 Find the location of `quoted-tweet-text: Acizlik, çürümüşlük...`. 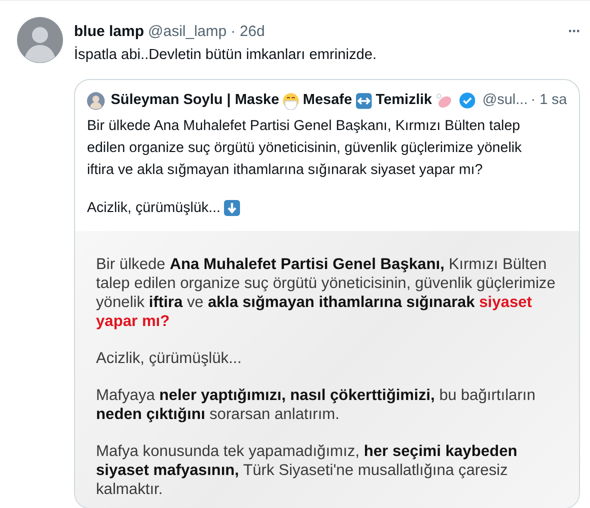

quoted-tweet-text: Acizlik, çürümüşlük... is located at coordinates (153, 208).